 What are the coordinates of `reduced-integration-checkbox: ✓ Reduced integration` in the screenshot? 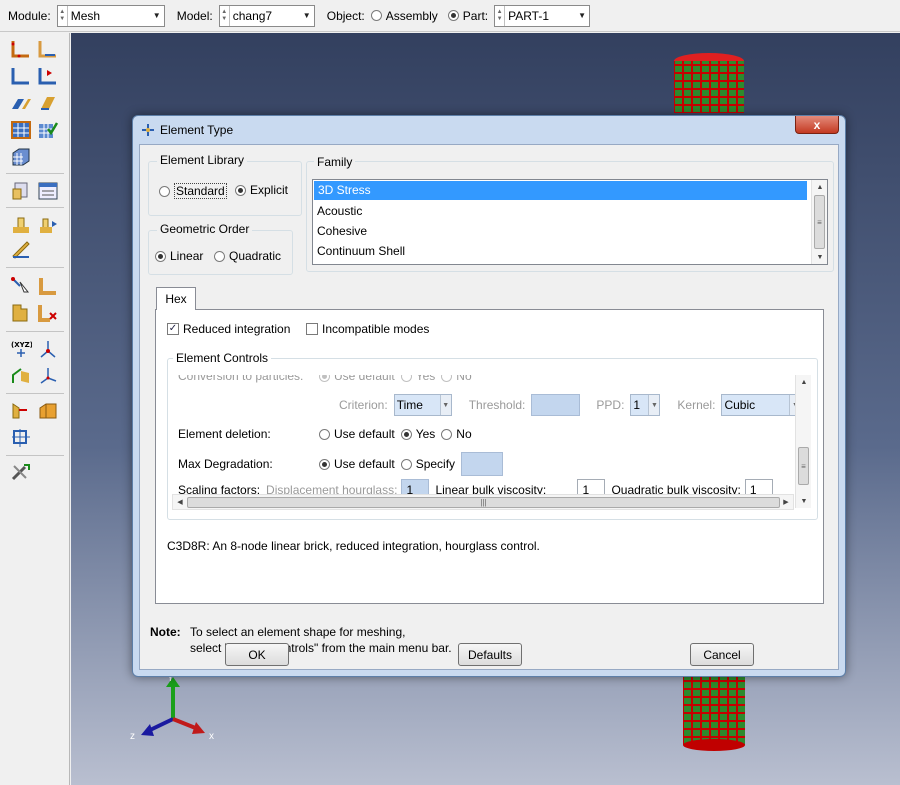 It's located at (228, 329).